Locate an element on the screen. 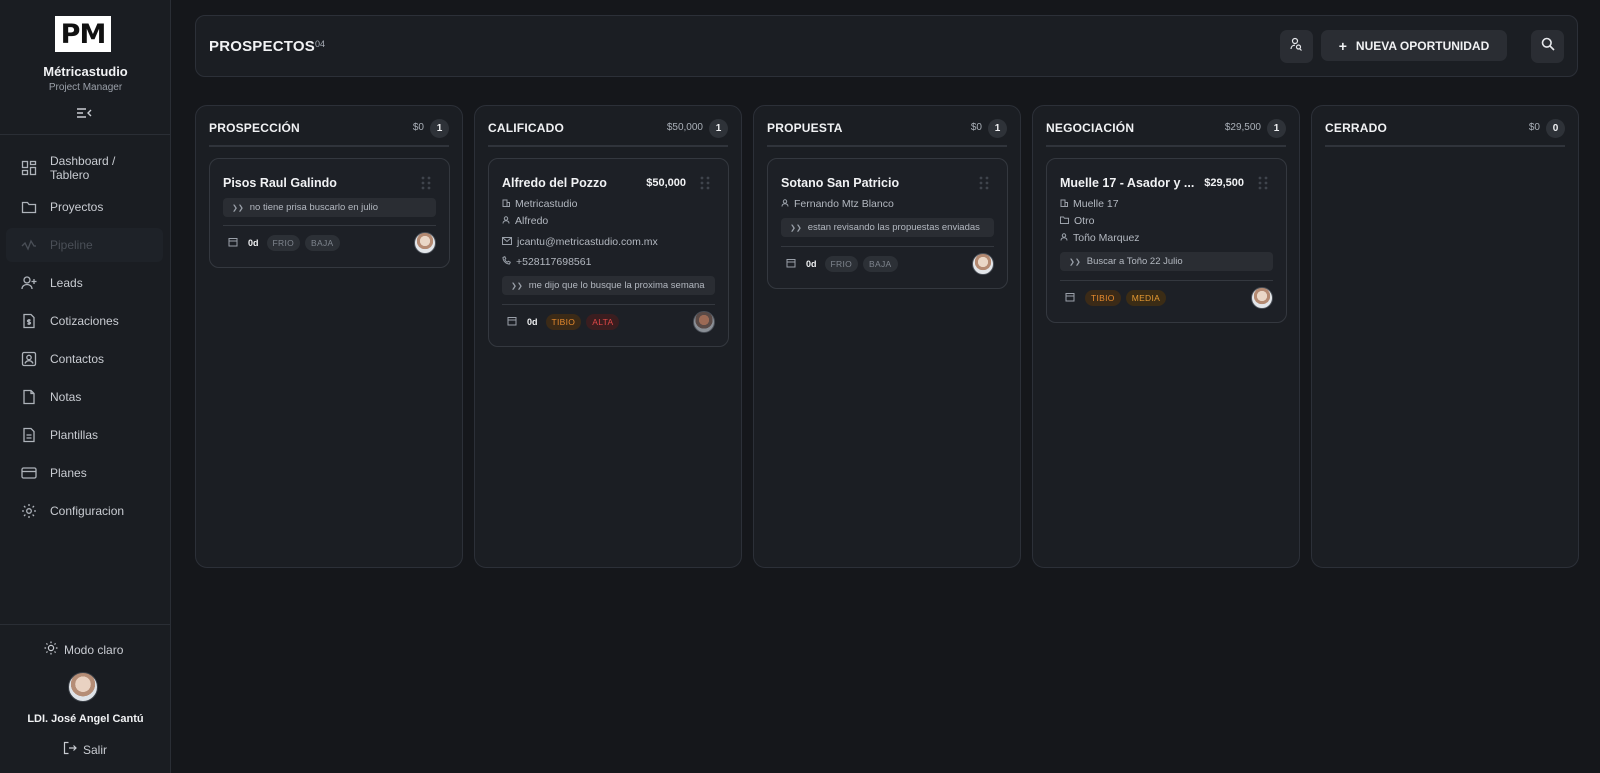 This screenshot has height=773, width=1600. temperature-badge: FRIO is located at coordinates (841, 264).